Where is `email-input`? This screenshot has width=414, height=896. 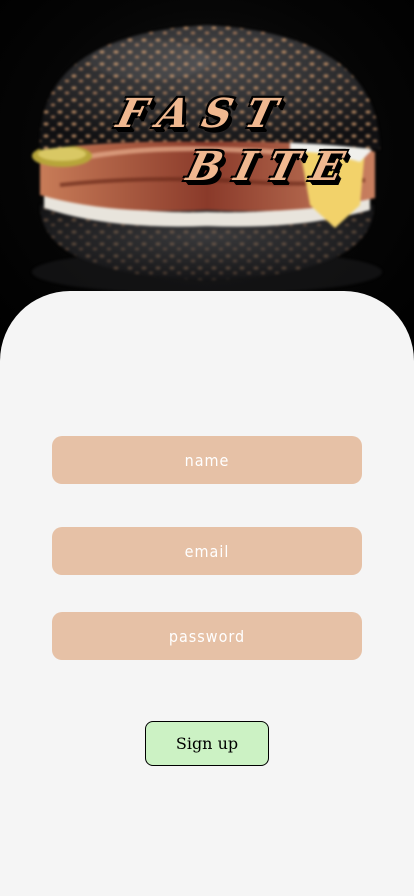
email-input is located at coordinates (207, 551).